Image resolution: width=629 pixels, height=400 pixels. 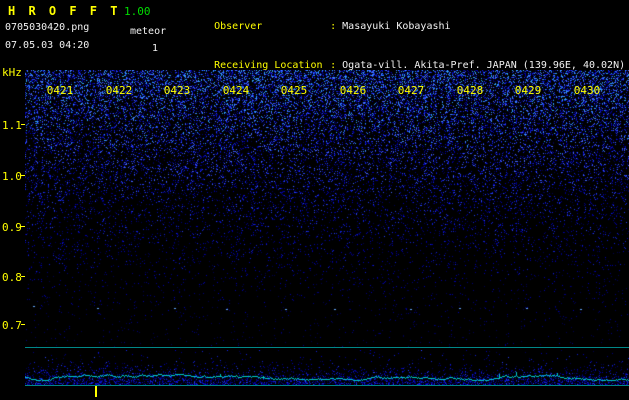 What do you see at coordinates (64, 11) in the screenshot?
I see `app-title: H R O F F T` at bounding box center [64, 11].